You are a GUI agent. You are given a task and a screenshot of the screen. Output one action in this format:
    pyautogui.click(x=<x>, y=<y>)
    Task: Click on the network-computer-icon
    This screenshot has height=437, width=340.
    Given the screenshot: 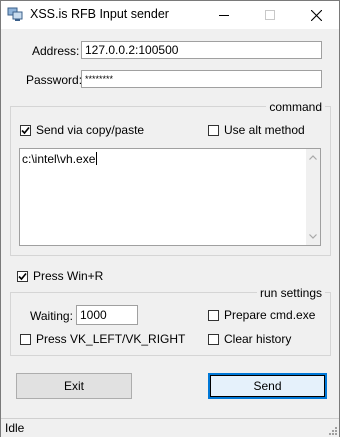 What is the action you would take?
    pyautogui.click(x=15, y=14)
    